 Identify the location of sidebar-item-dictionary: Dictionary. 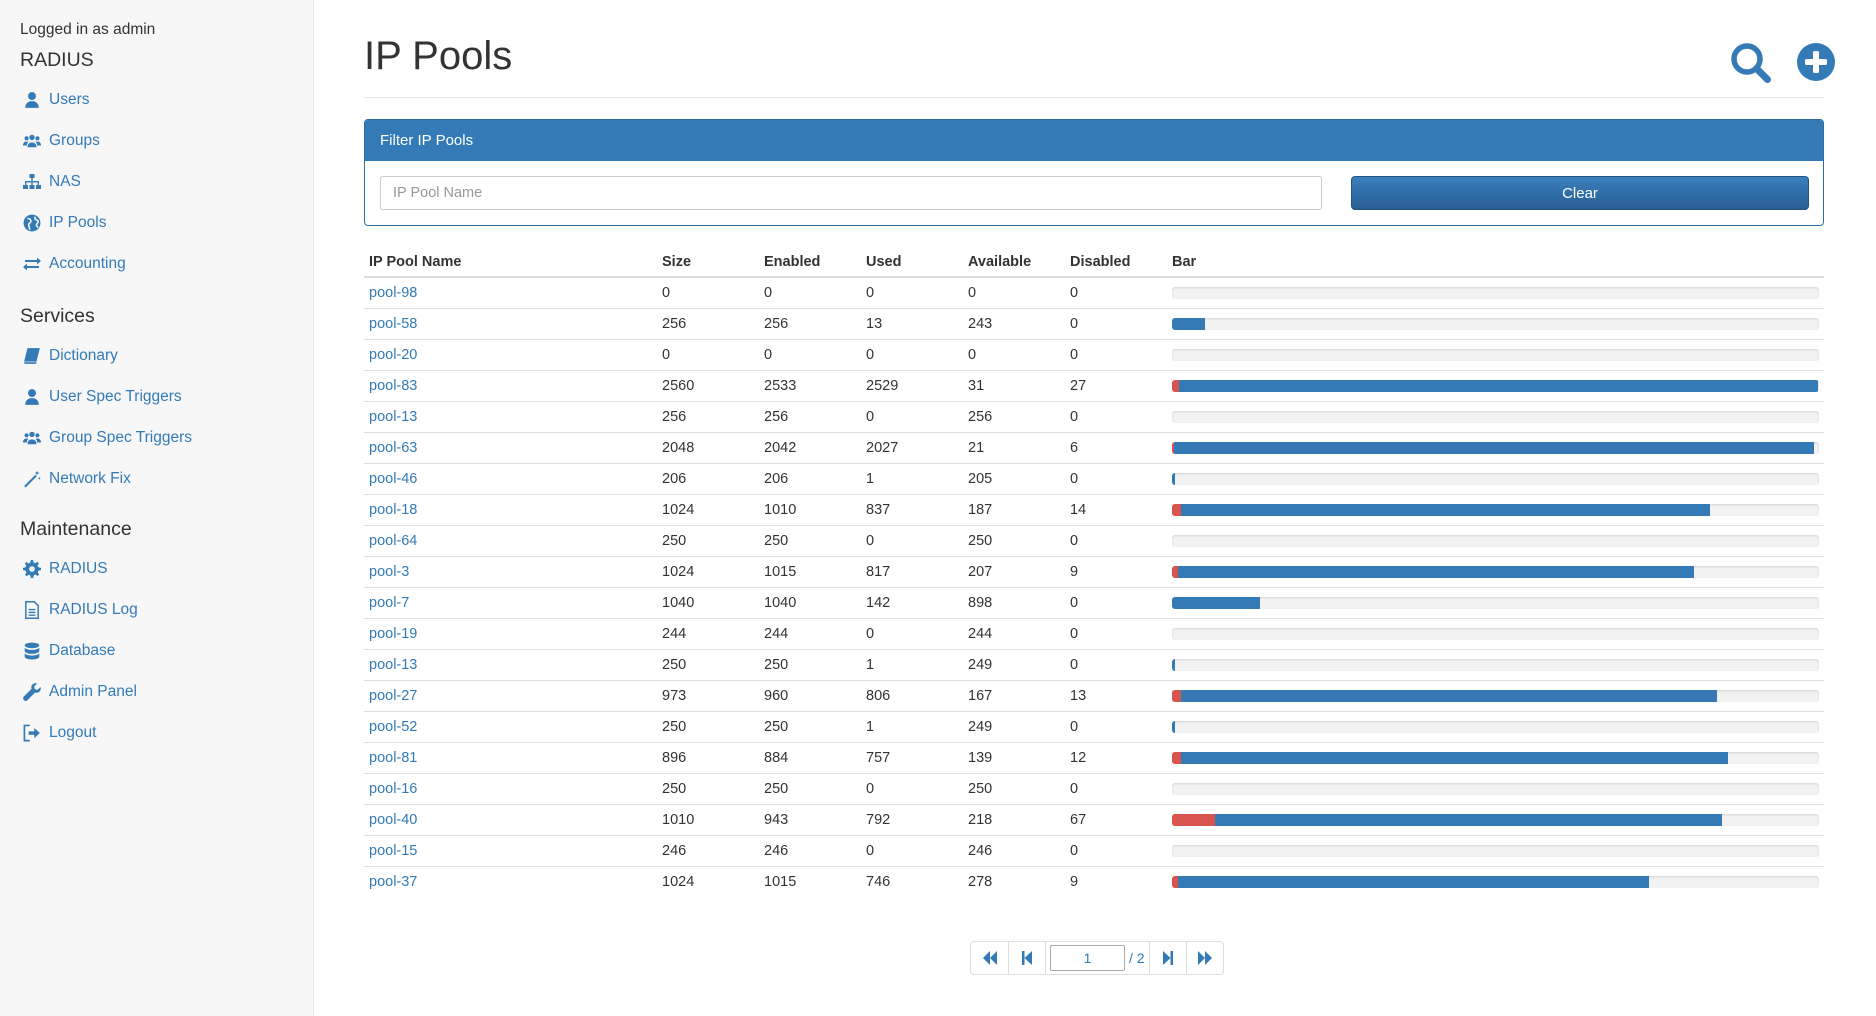
(70, 356).